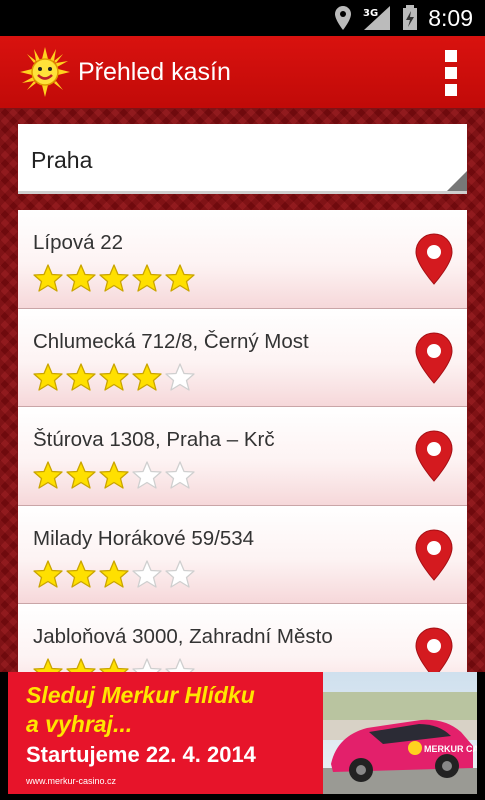 This screenshot has width=485, height=800. I want to click on casino-list-item: Lípová 22, so click(242, 259).